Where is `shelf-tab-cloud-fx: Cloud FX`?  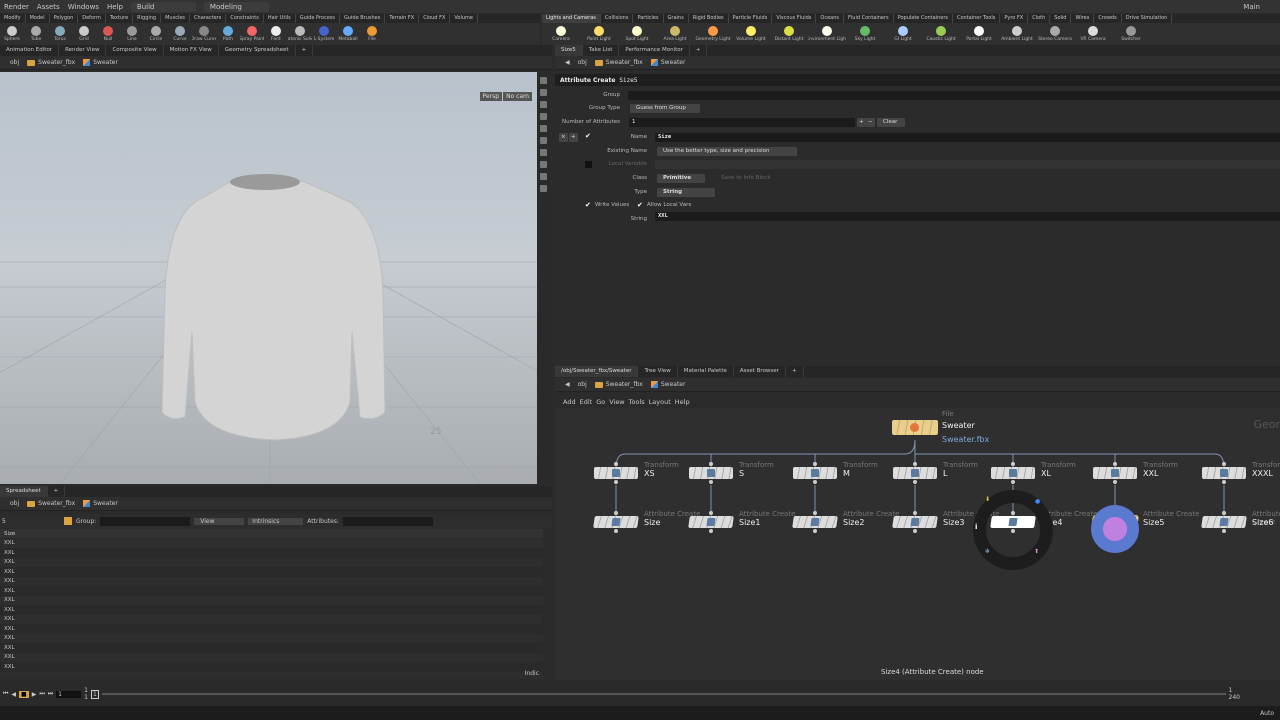
shelf-tab-cloud-fx: Cloud FX is located at coordinates (435, 18).